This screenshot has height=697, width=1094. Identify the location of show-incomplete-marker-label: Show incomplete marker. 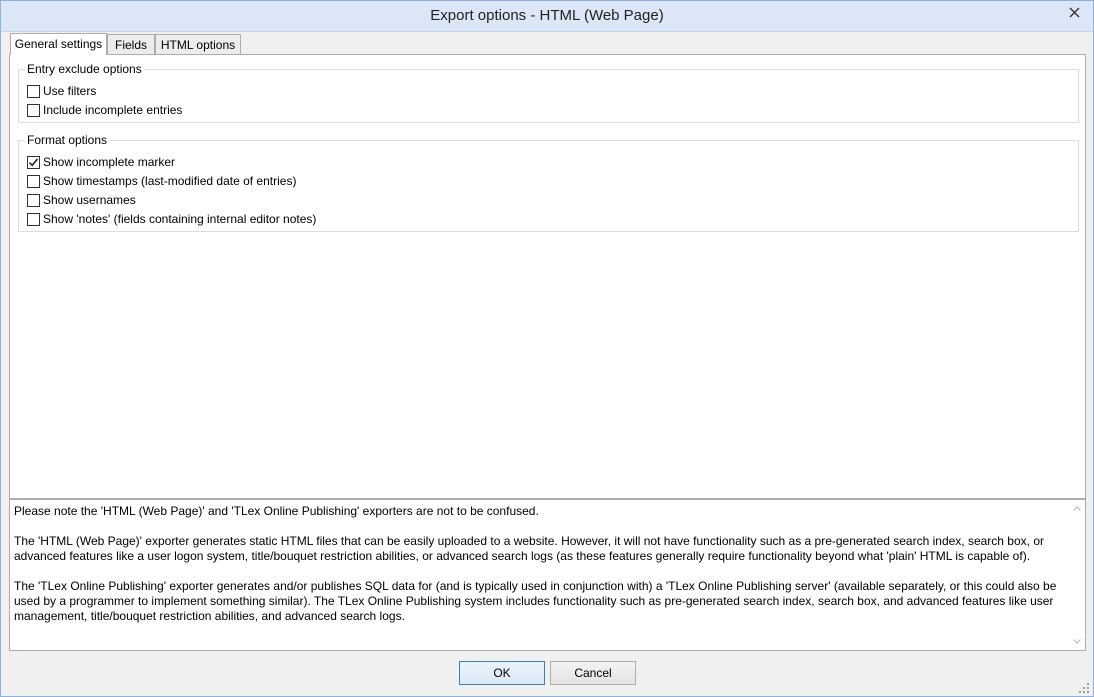
(109, 162).